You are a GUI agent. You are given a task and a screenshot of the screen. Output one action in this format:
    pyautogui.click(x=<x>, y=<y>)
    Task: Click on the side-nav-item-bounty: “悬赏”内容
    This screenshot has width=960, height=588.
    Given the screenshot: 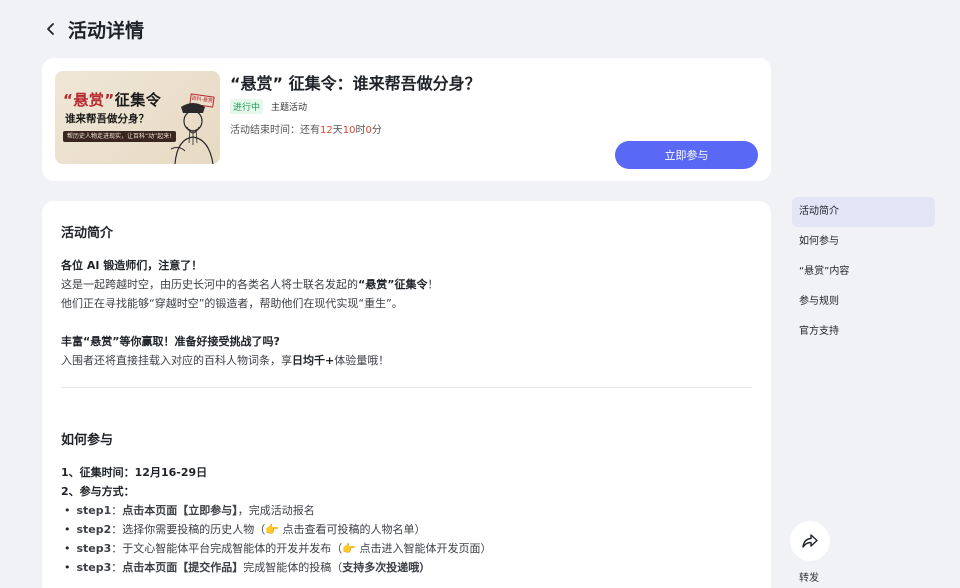 What is the action you would take?
    pyautogui.click(x=863, y=272)
    